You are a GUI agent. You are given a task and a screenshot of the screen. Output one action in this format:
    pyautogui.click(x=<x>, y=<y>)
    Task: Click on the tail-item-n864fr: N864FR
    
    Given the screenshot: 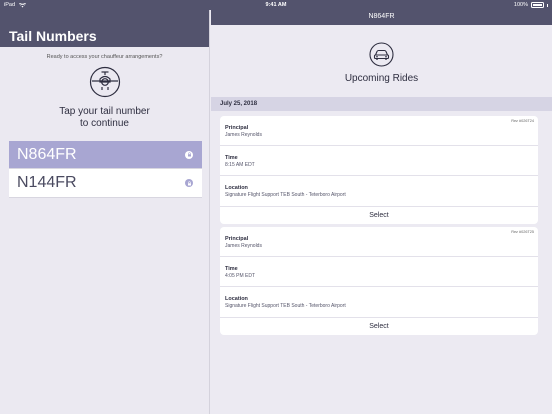 What is the action you would take?
    pyautogui.click(x=105, y=155)
    